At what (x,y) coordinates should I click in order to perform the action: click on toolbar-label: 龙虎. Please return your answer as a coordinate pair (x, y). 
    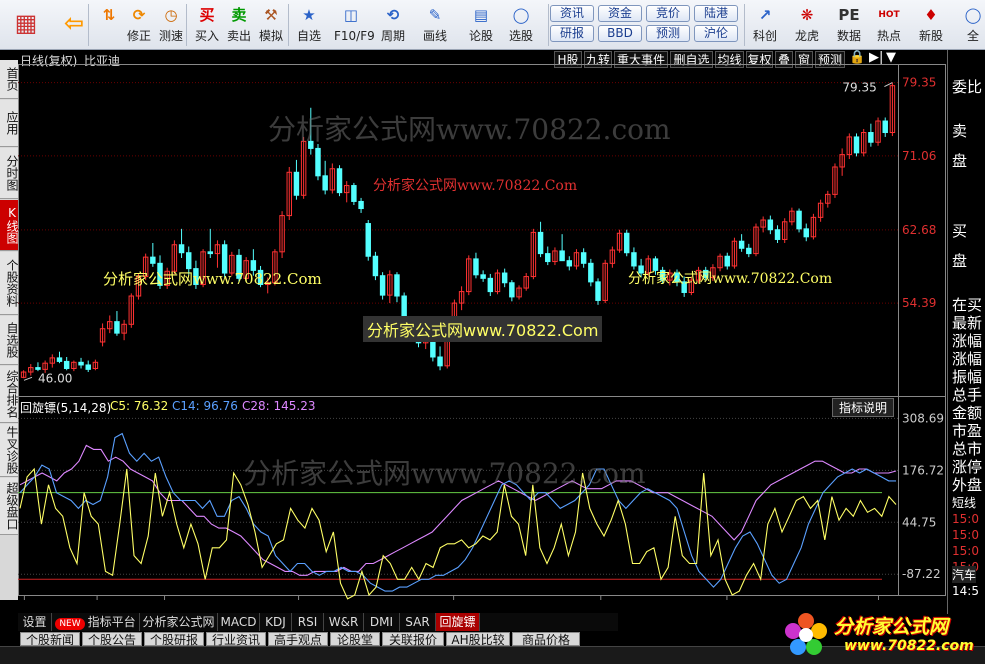
    Looking at the image, I should click on (806, 36).